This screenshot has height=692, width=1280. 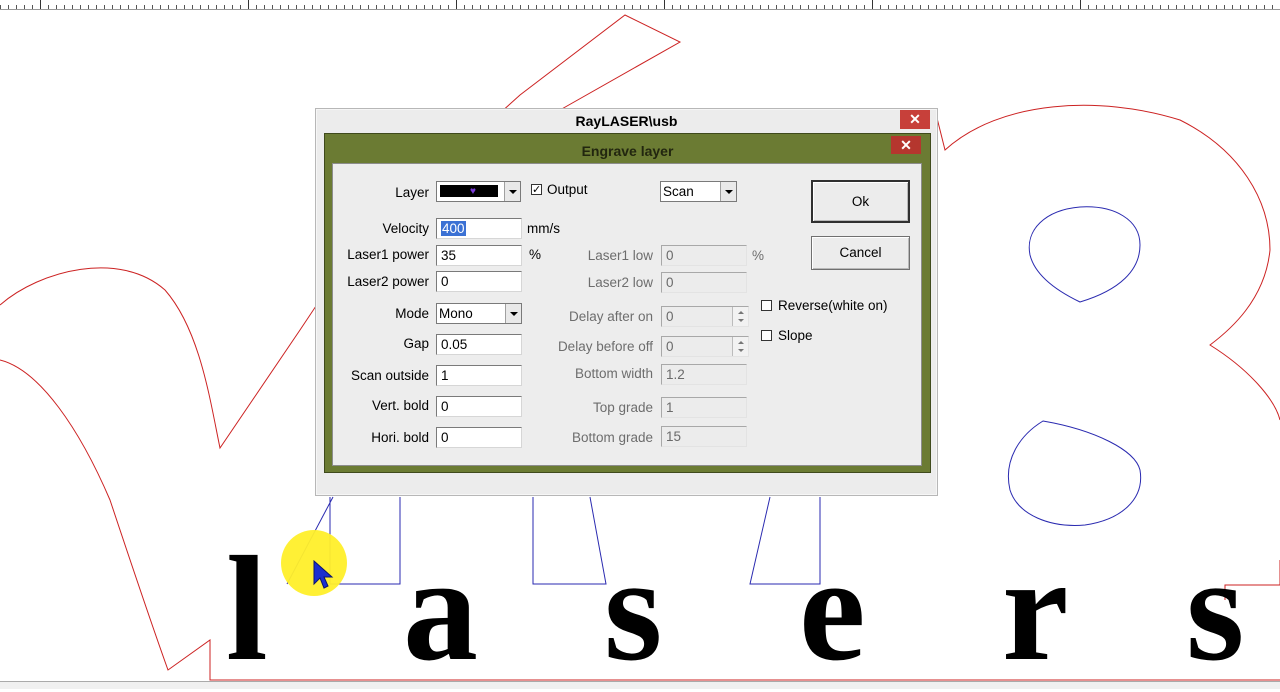 I want to click on laser1-power-input: 35, so click(x=479, y=255).